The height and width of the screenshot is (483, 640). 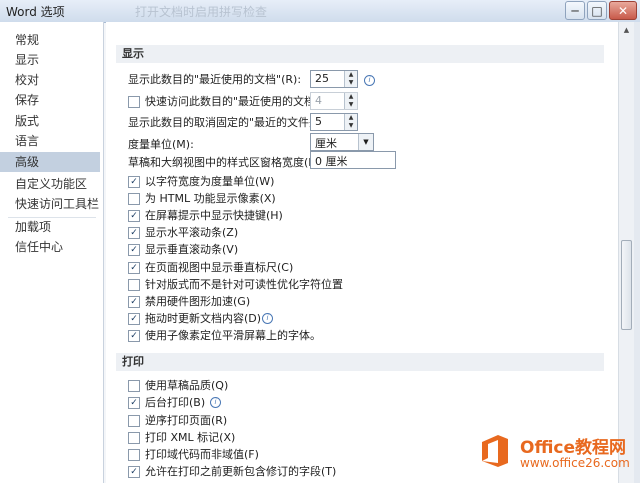 What do you see at coordinates (134, 472) in the screenshot?
I see `checkbox-update-tracked-fields: ✓` at bounding box center [134, 472].